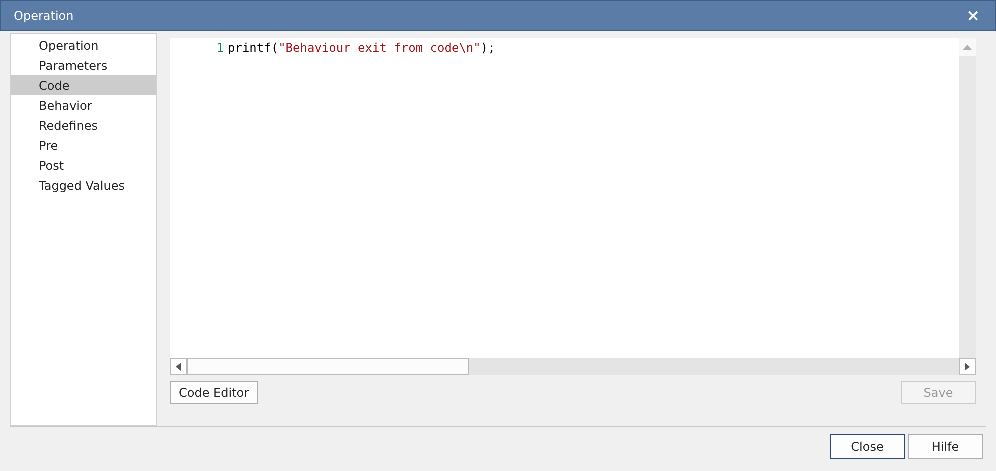 This screenshot has width=996, height=471. I want to click on sidebar-item: Code, so click(83, 85).